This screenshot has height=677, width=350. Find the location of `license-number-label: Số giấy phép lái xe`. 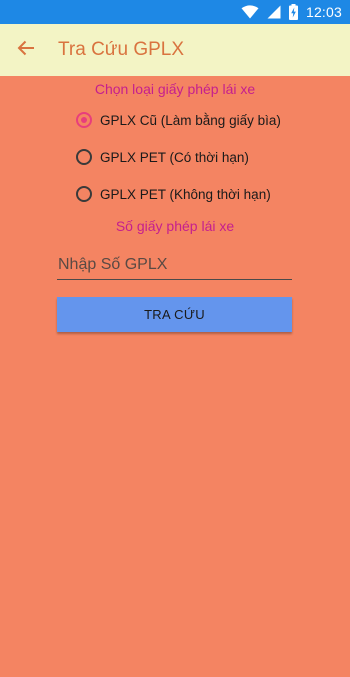

license-number-label: Số giấy phép lái xe is located at coordinates (175, 226).